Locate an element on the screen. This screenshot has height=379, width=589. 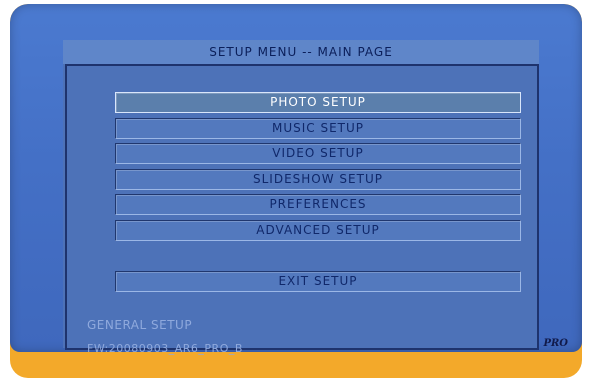
music-setup-button: MUSIC SETUP is located at coordinates (318, 128).